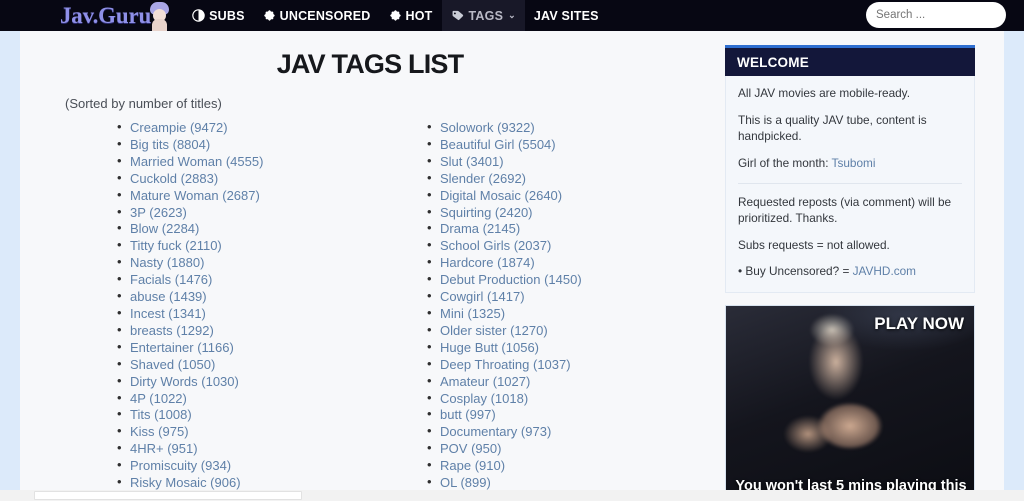  I want to click on tag-link: Deep Throating (1037), so click(505, 364).